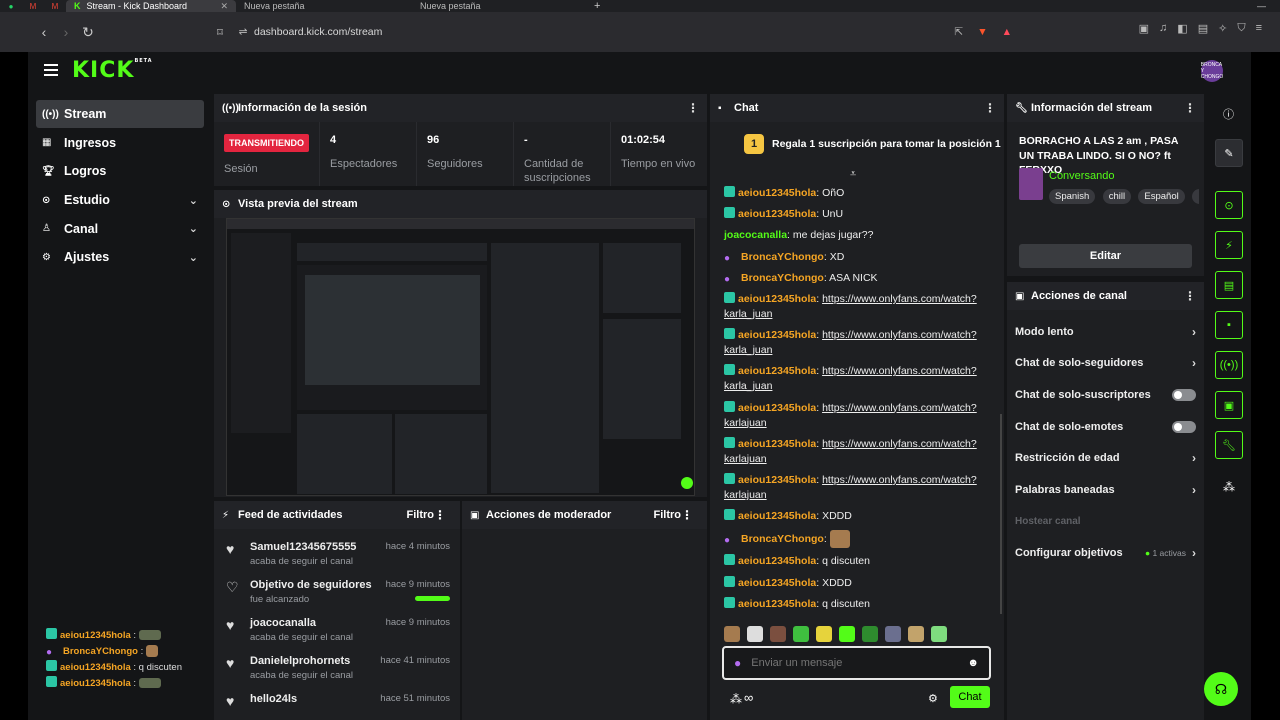 The width and height of the screenshot is (1280, 720). I want to click on chat-rail-icon: ▪, so click(1229, 325).